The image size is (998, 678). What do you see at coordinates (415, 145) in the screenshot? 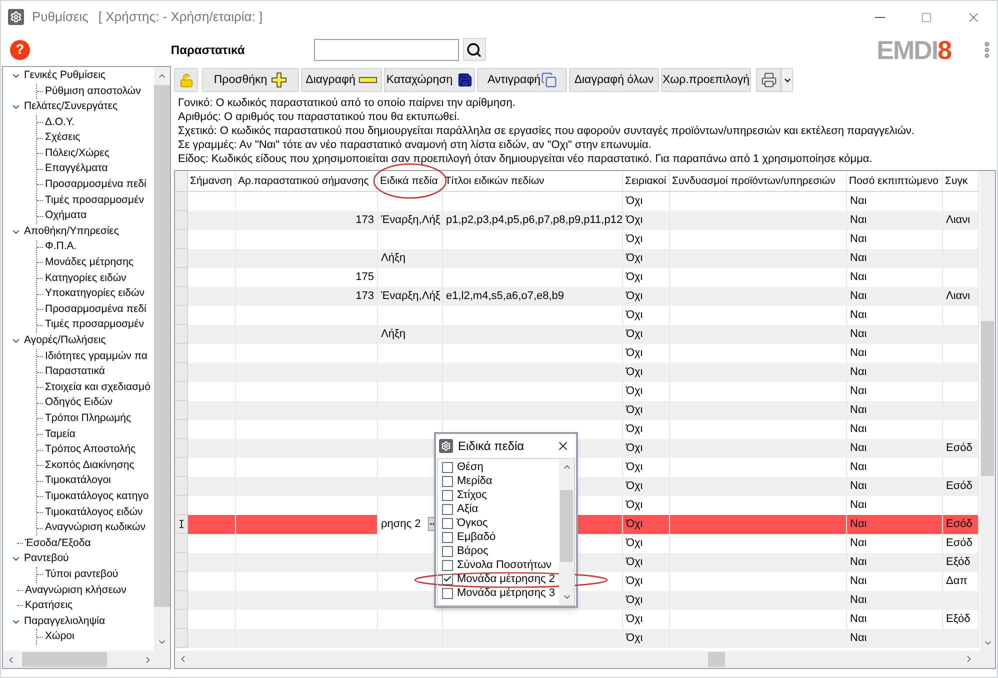
I see `info-text: Σε γραμμές: Αν "Ναι" τότε αν νέο παραστατικό αναμονή στη λίστα ειδών, αν "Οχι" στην επωνυμία.` at bounding box center [415, 145].